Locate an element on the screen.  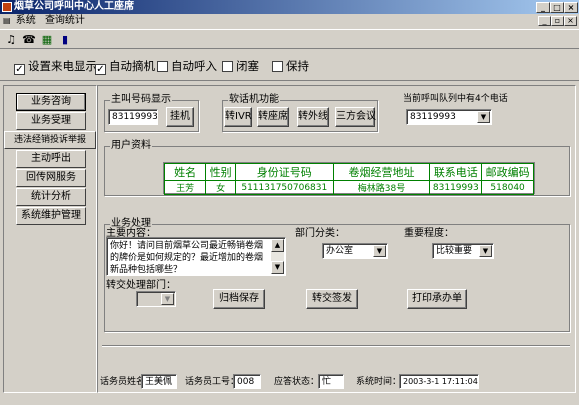
column-header: 性别 is located at coordinates (221, 172).